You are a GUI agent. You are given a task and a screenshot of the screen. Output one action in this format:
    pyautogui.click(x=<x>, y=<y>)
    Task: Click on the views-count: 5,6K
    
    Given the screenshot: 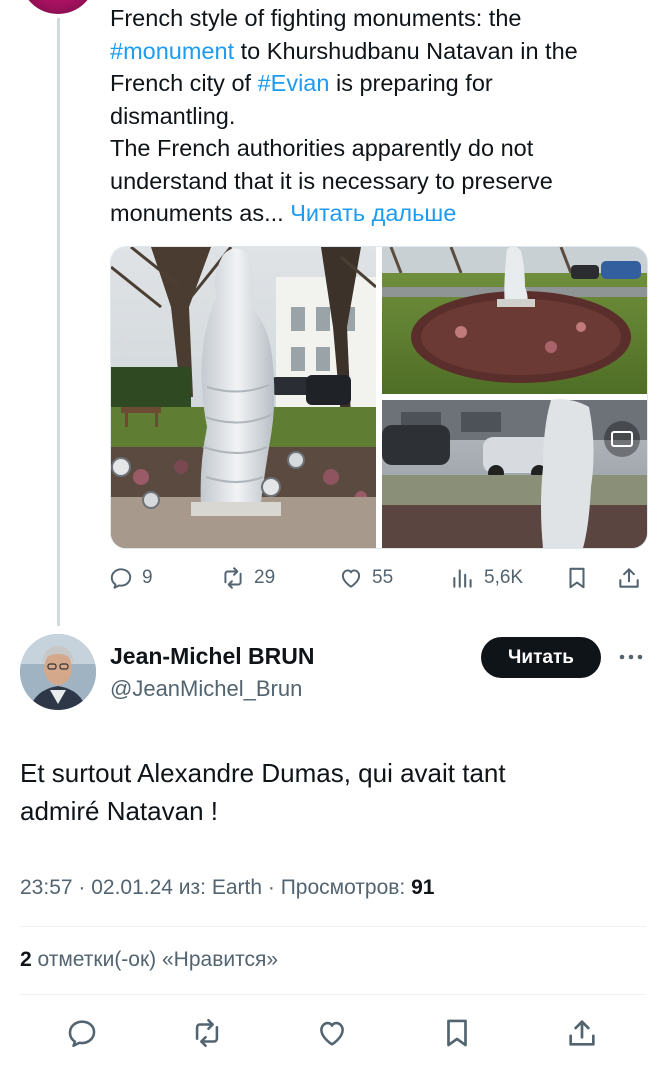 What is the action you would take?
    pyautogui.click(x=504, y=577)
    